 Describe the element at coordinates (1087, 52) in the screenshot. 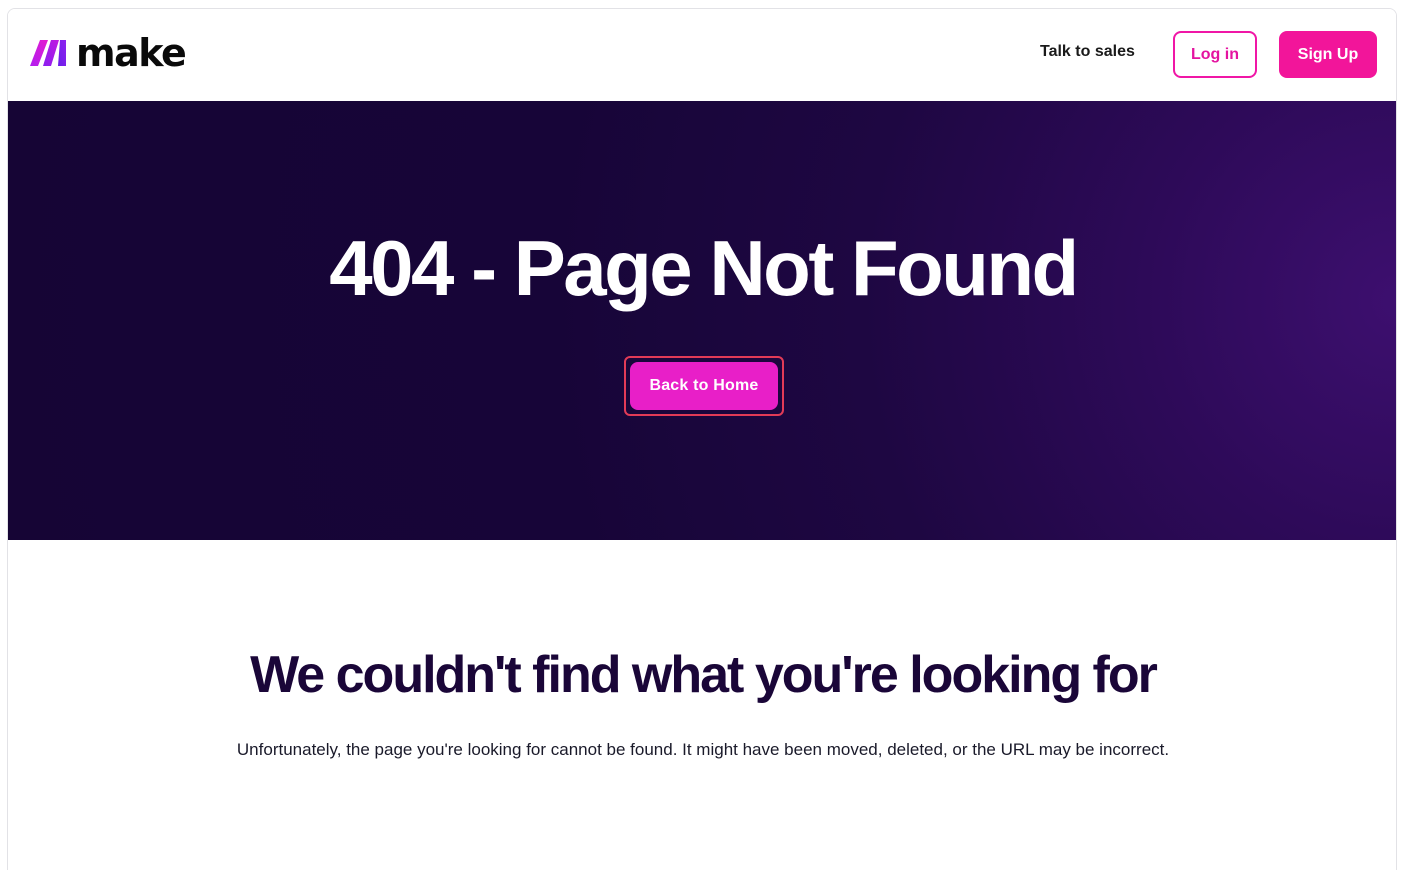

I see `talk-to-sales-link: Talk to sales` at that location.